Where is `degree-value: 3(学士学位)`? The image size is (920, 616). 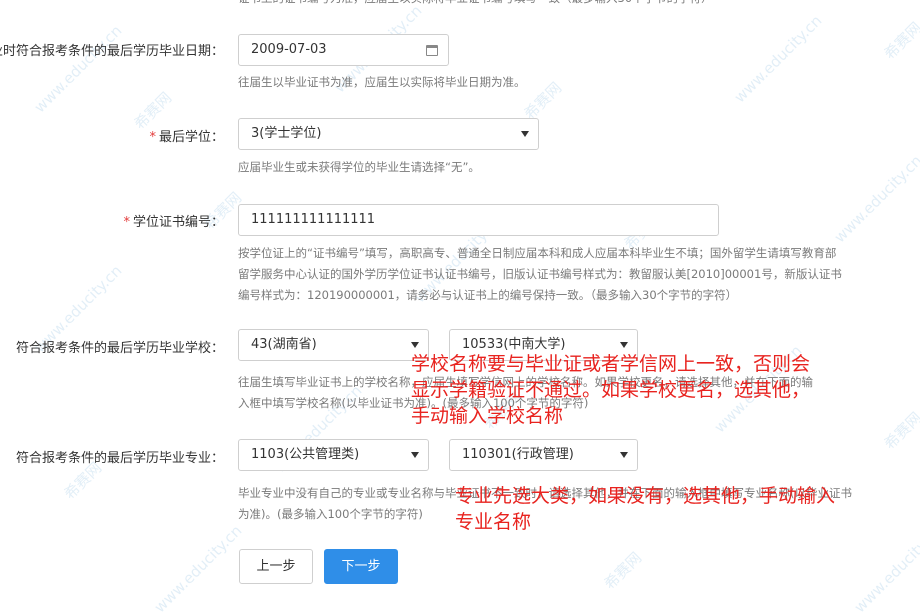
degree-value: 3(学士学位) is located at coordinates (286, 133).